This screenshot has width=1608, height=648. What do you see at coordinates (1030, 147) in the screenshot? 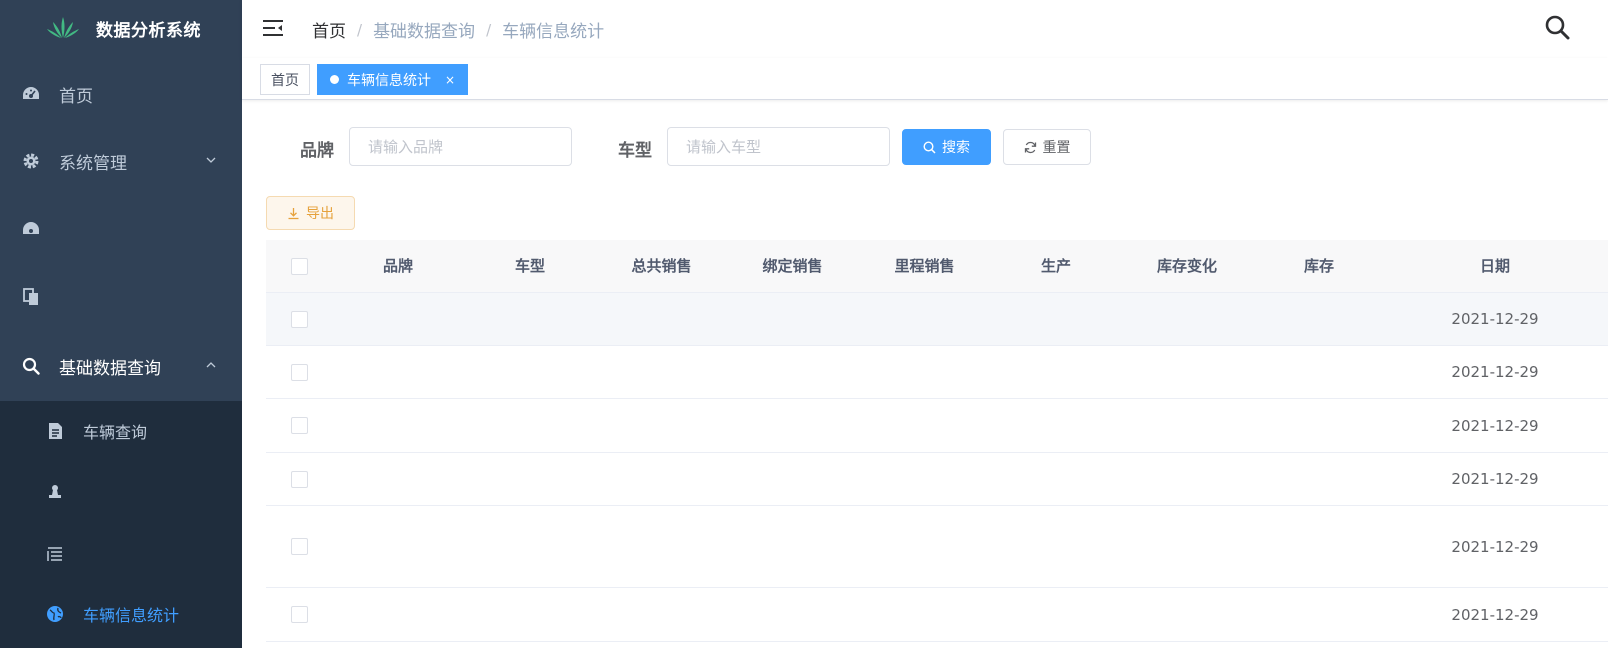
I see `refresh-icon` at bounding box center [1030, 147].